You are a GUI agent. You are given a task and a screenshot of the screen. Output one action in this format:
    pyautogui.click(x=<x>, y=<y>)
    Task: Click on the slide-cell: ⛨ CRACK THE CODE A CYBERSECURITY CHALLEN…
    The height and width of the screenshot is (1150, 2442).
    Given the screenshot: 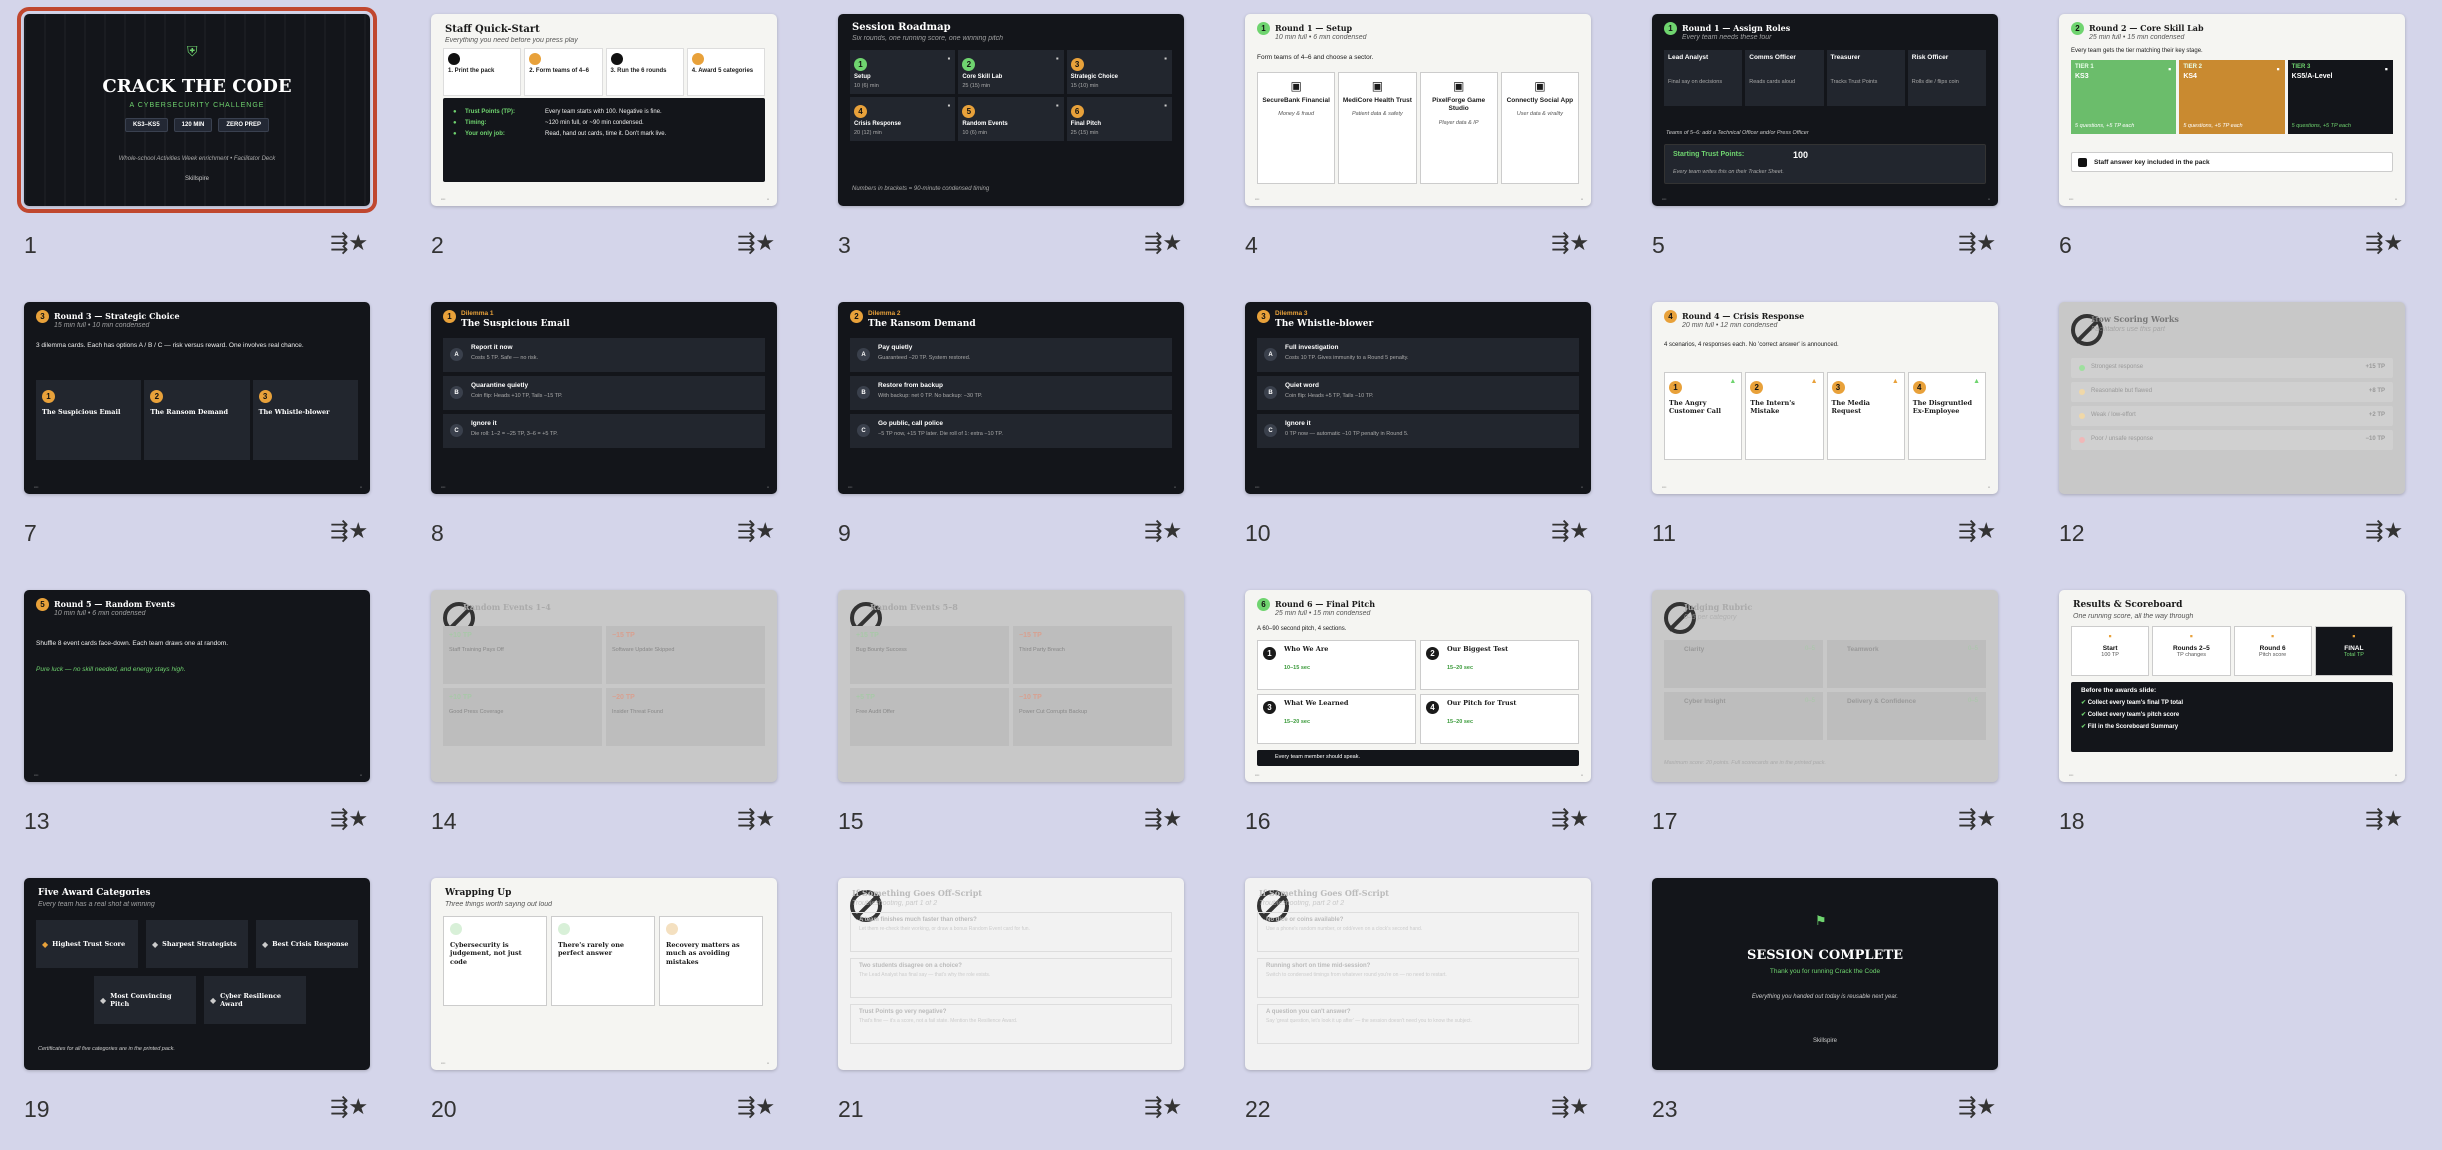 What is the action you would take?
    pyautogui.click(x=197, y=141)
    